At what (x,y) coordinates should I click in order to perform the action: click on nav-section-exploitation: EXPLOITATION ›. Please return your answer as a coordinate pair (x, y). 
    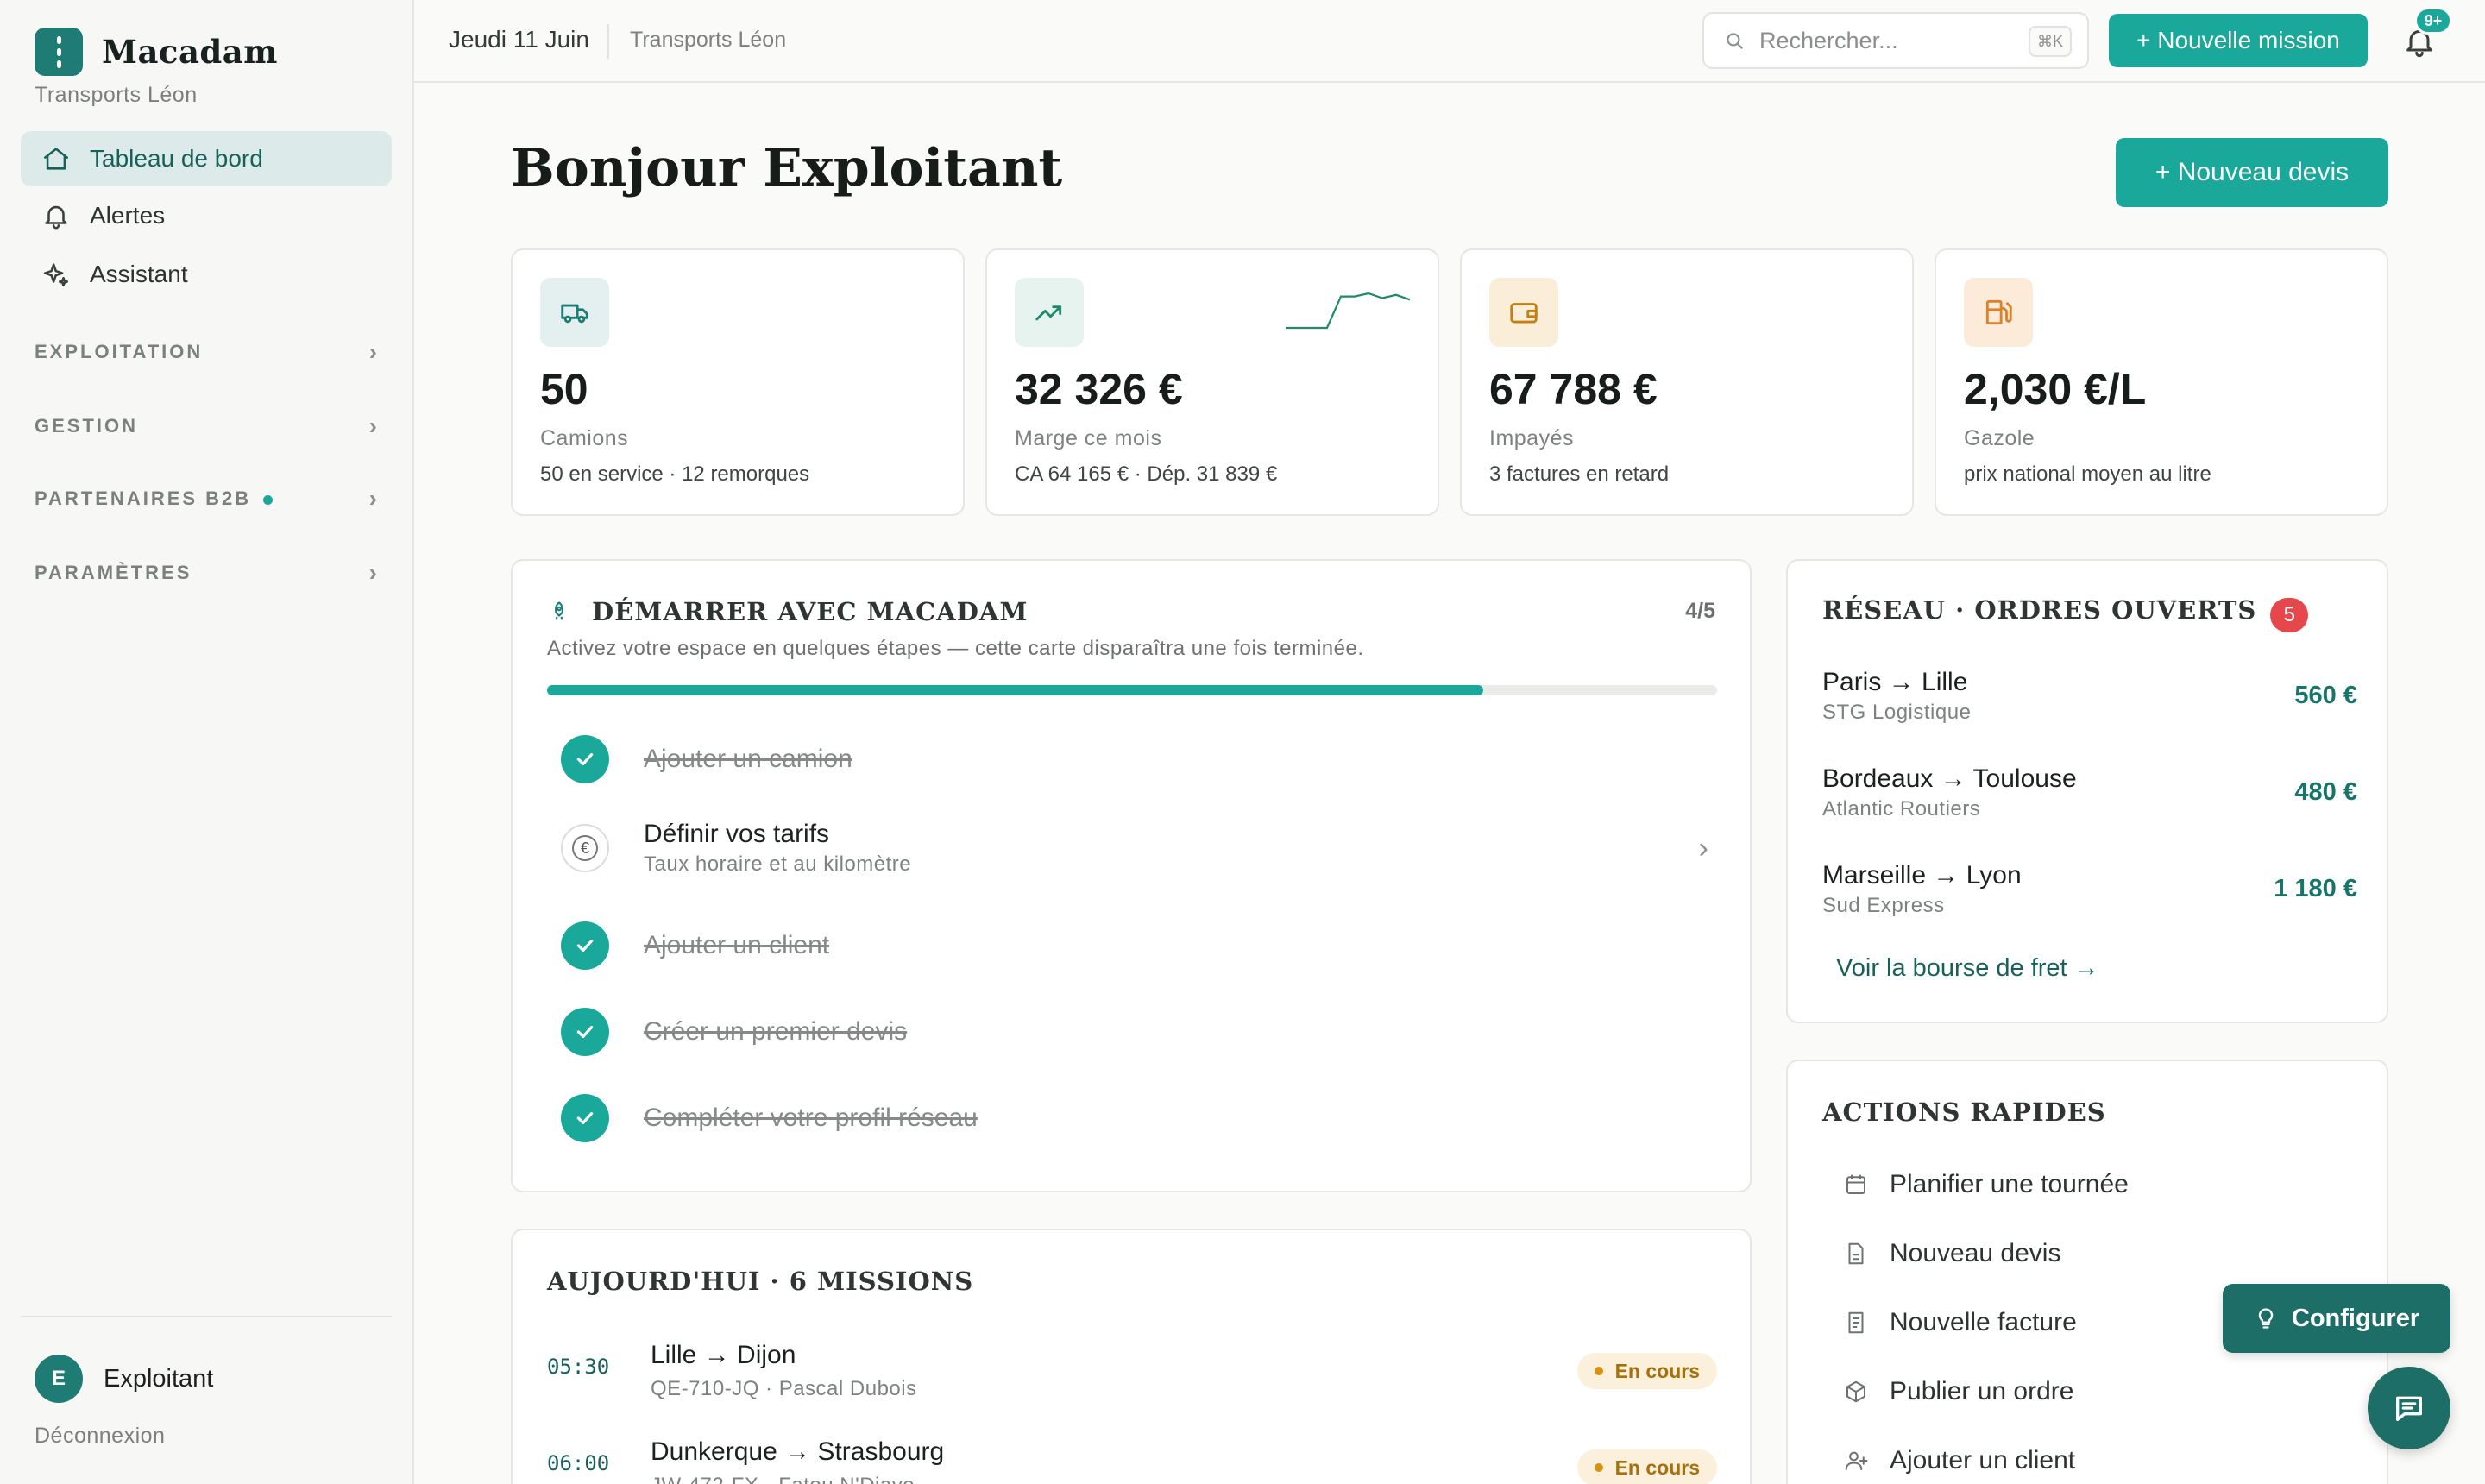
    Looking at the image, I should click on (208, 352).